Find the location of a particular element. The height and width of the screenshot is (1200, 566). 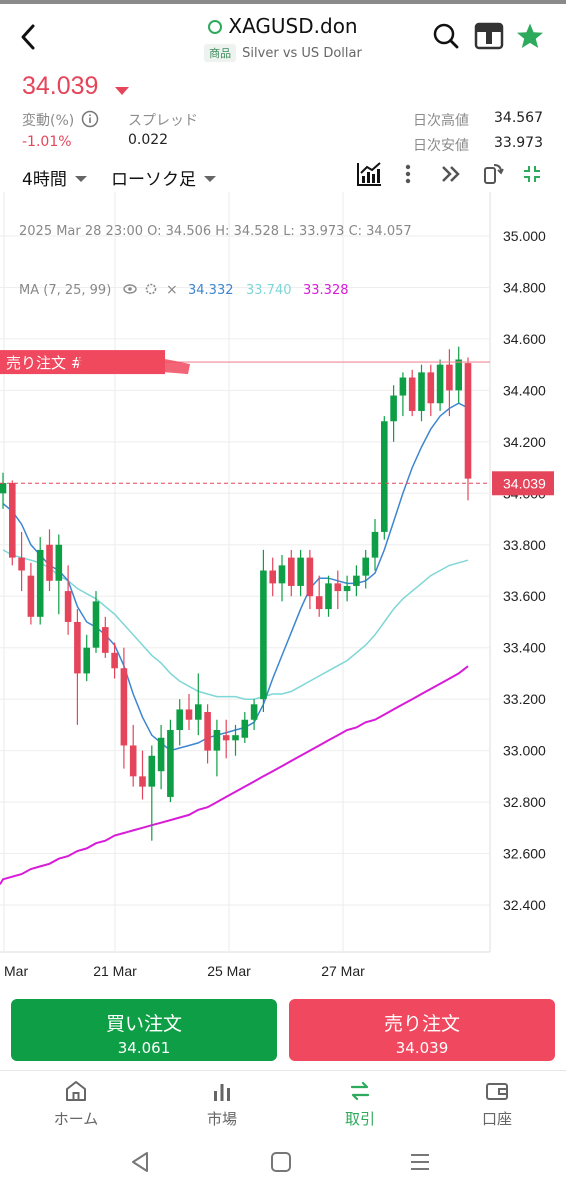

home-icon is located at coordinates (76, 1091).